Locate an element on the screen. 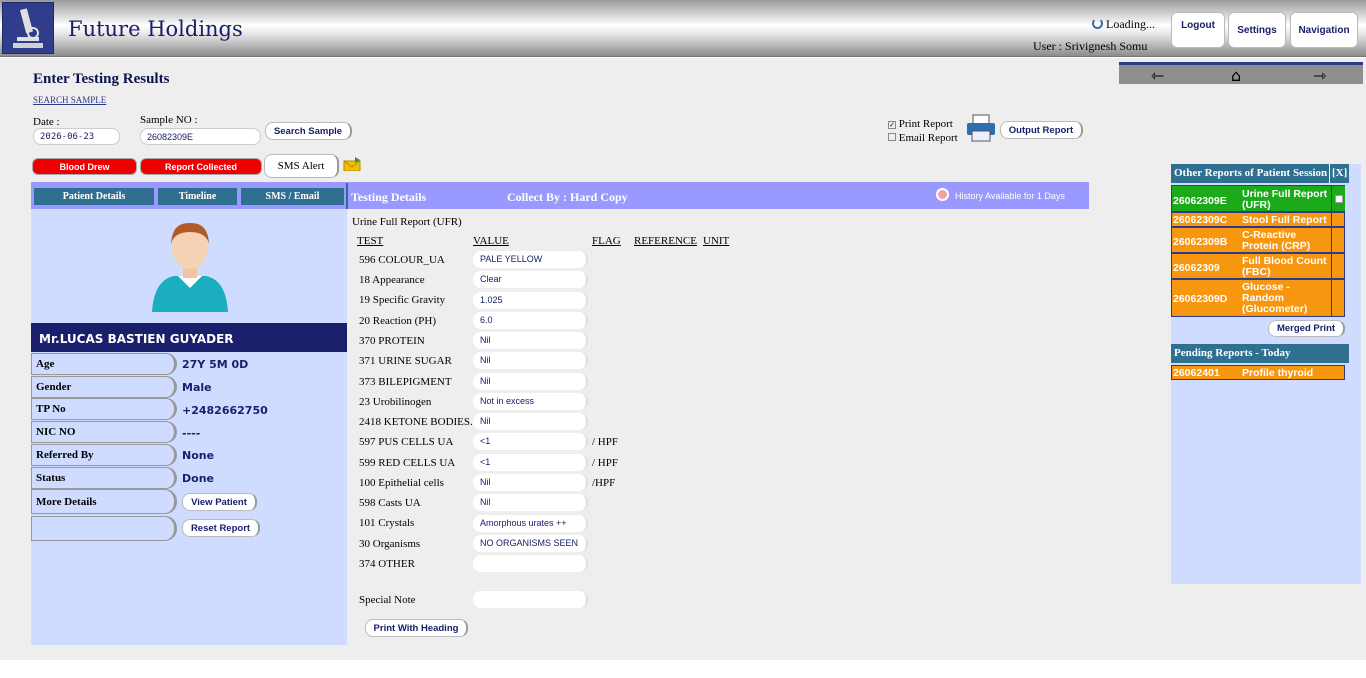 This screenshot has width=1366, height=678. output-report-button: Output Report is located at coordinates (1041, 130).